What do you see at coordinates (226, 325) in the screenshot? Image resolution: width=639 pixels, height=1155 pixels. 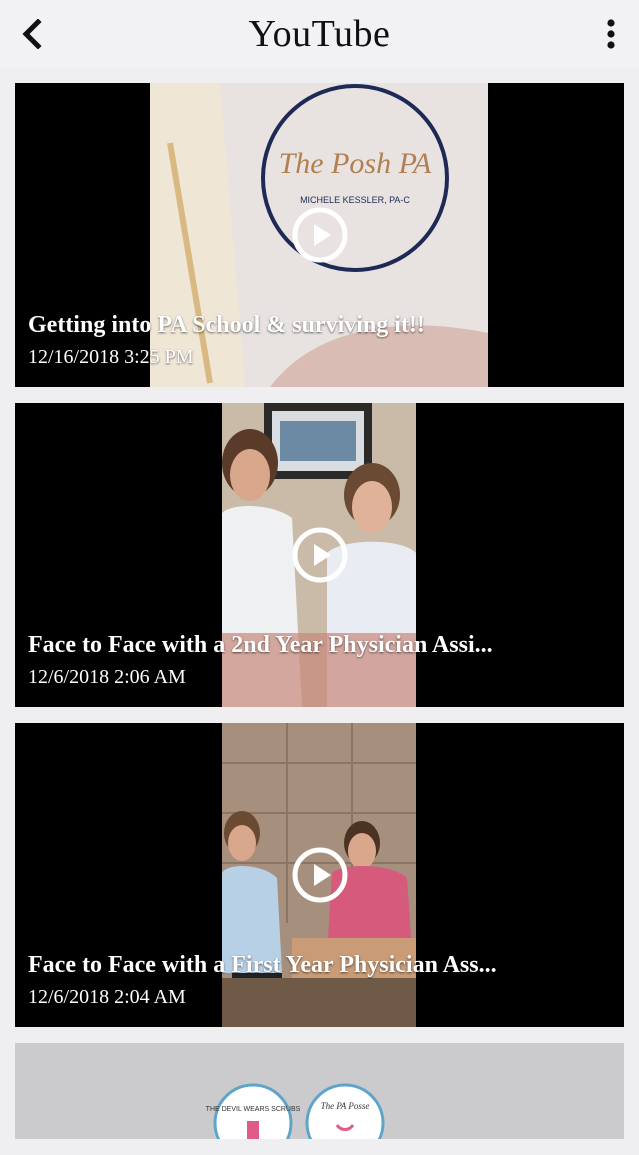 I see `video-title: Getting into PA School & surviving it!!` at bounding box center [226, 325].